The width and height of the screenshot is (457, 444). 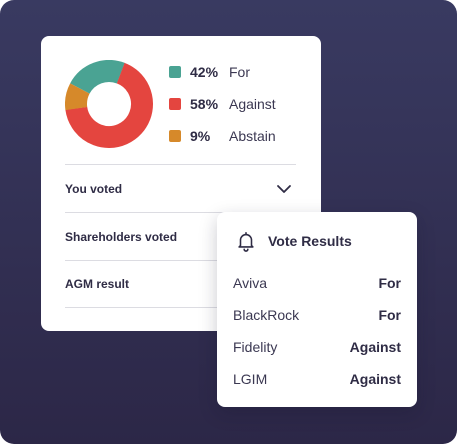 What do you see at coordinates (222, 104) in the screenshot?
I see `legend-against: 58% Against` at bounding box center [222, 104].